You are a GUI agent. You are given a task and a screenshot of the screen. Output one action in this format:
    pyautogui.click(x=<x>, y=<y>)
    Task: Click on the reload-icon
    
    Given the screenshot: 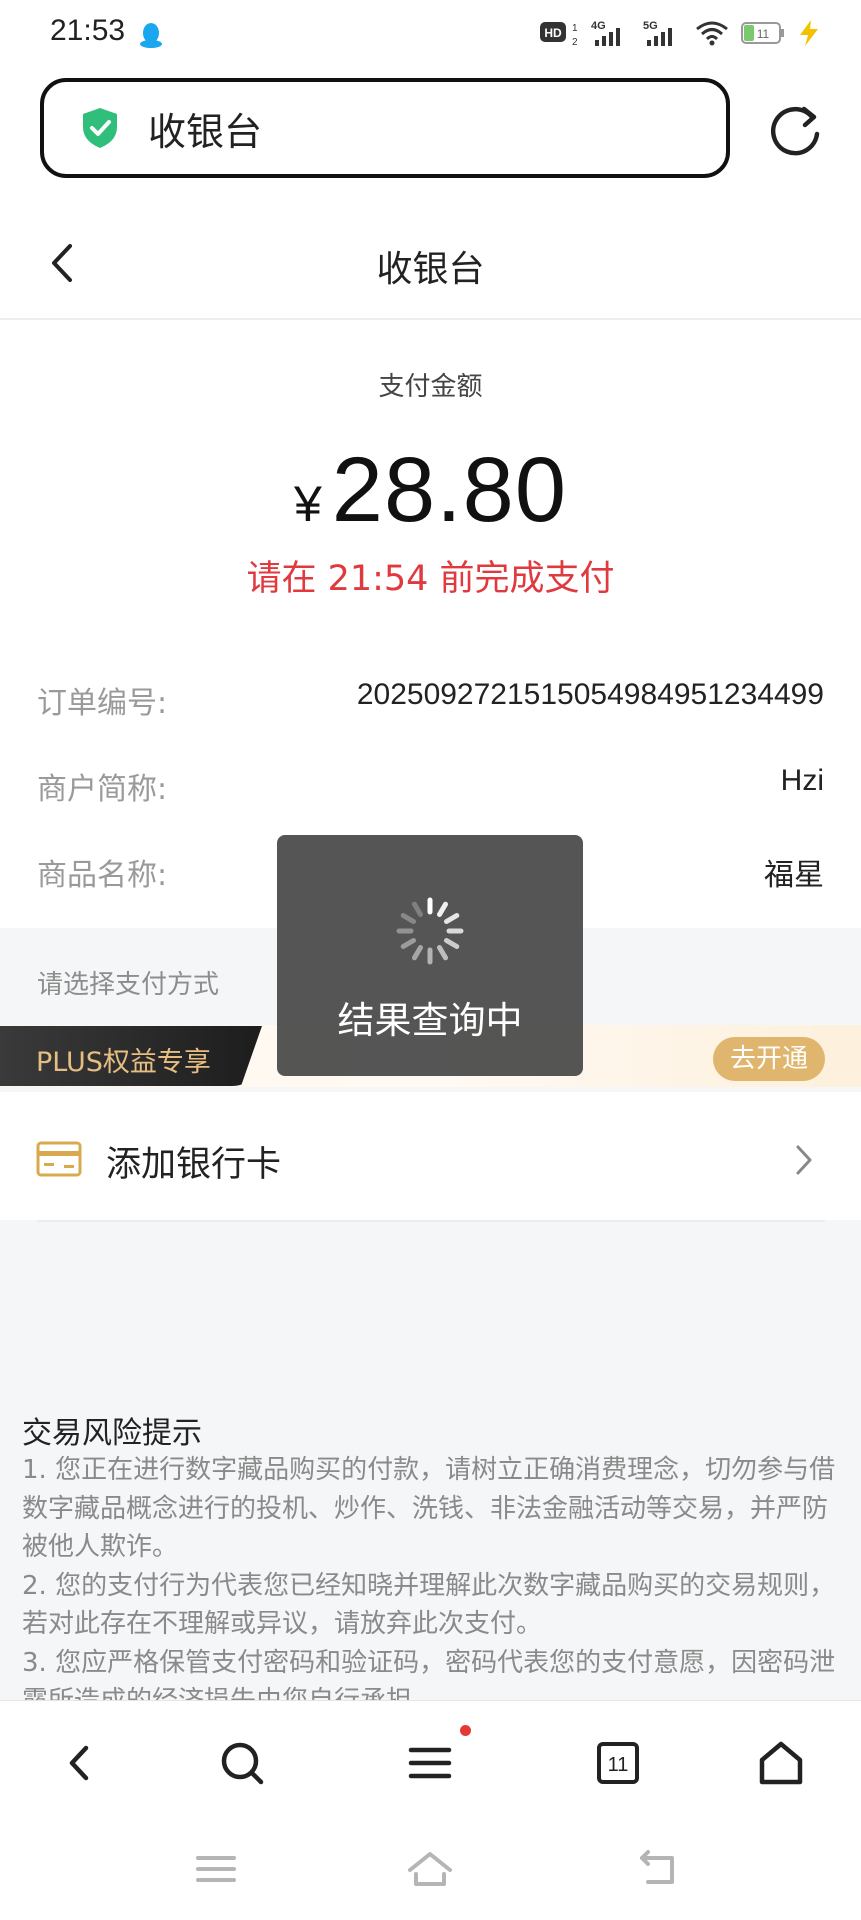 What is the action you would take?
    pyautogui.click(x=795, y=131)
    